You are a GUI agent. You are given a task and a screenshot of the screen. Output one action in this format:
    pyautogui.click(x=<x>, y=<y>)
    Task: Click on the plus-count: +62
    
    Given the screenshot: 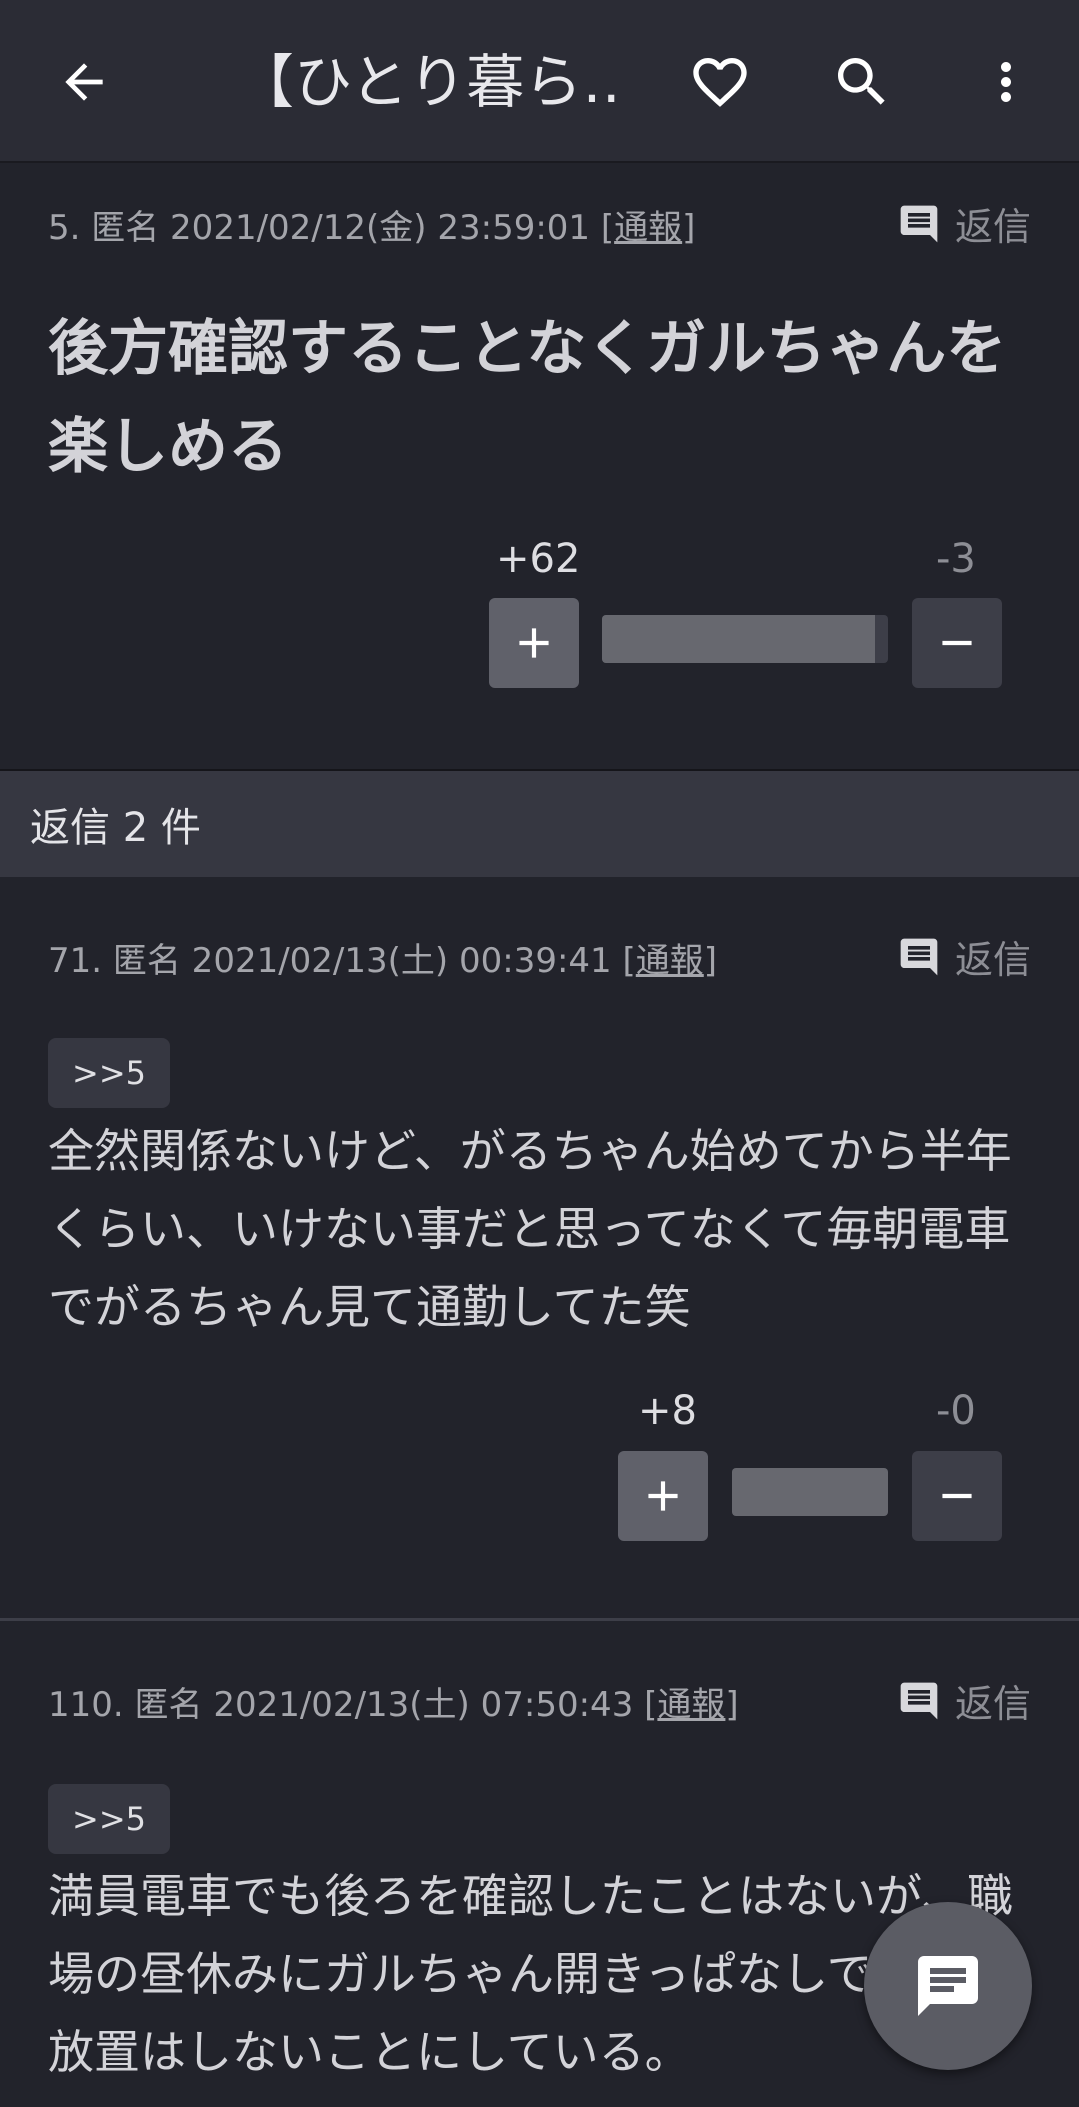 What is the action you would take?
    pyautogui.click(x=538, y=559)
    